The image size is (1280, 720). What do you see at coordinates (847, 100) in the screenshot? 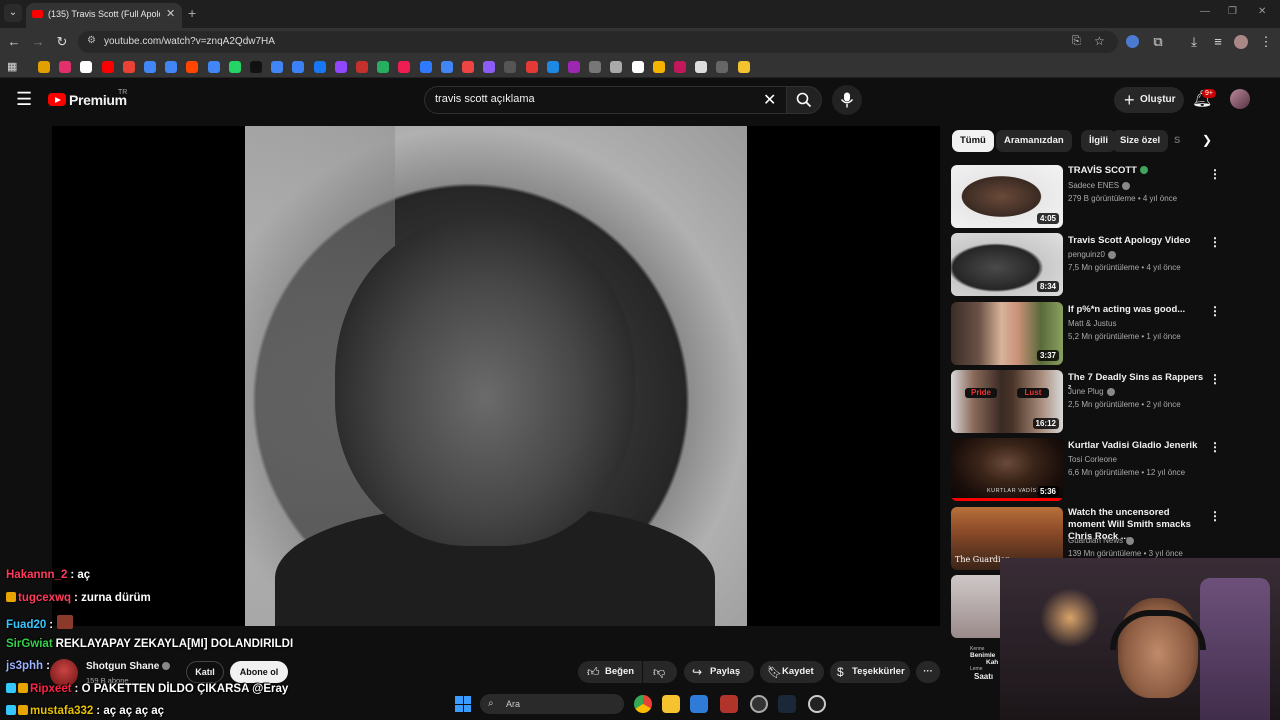
I see `voice-search-button` at bounding box center [847, 100].